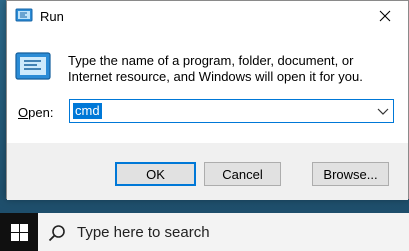  I want to click on open-label: Open:, so click(35, 112).